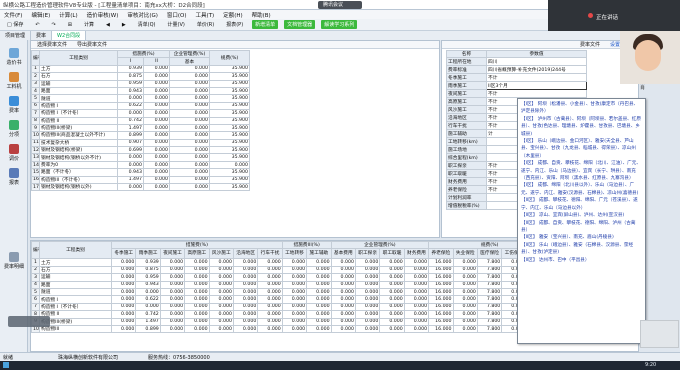 The width and height of the screenshot is (680, 370). I want to click on param-row: 雨季施工 II区3个月, so click(516, 86).